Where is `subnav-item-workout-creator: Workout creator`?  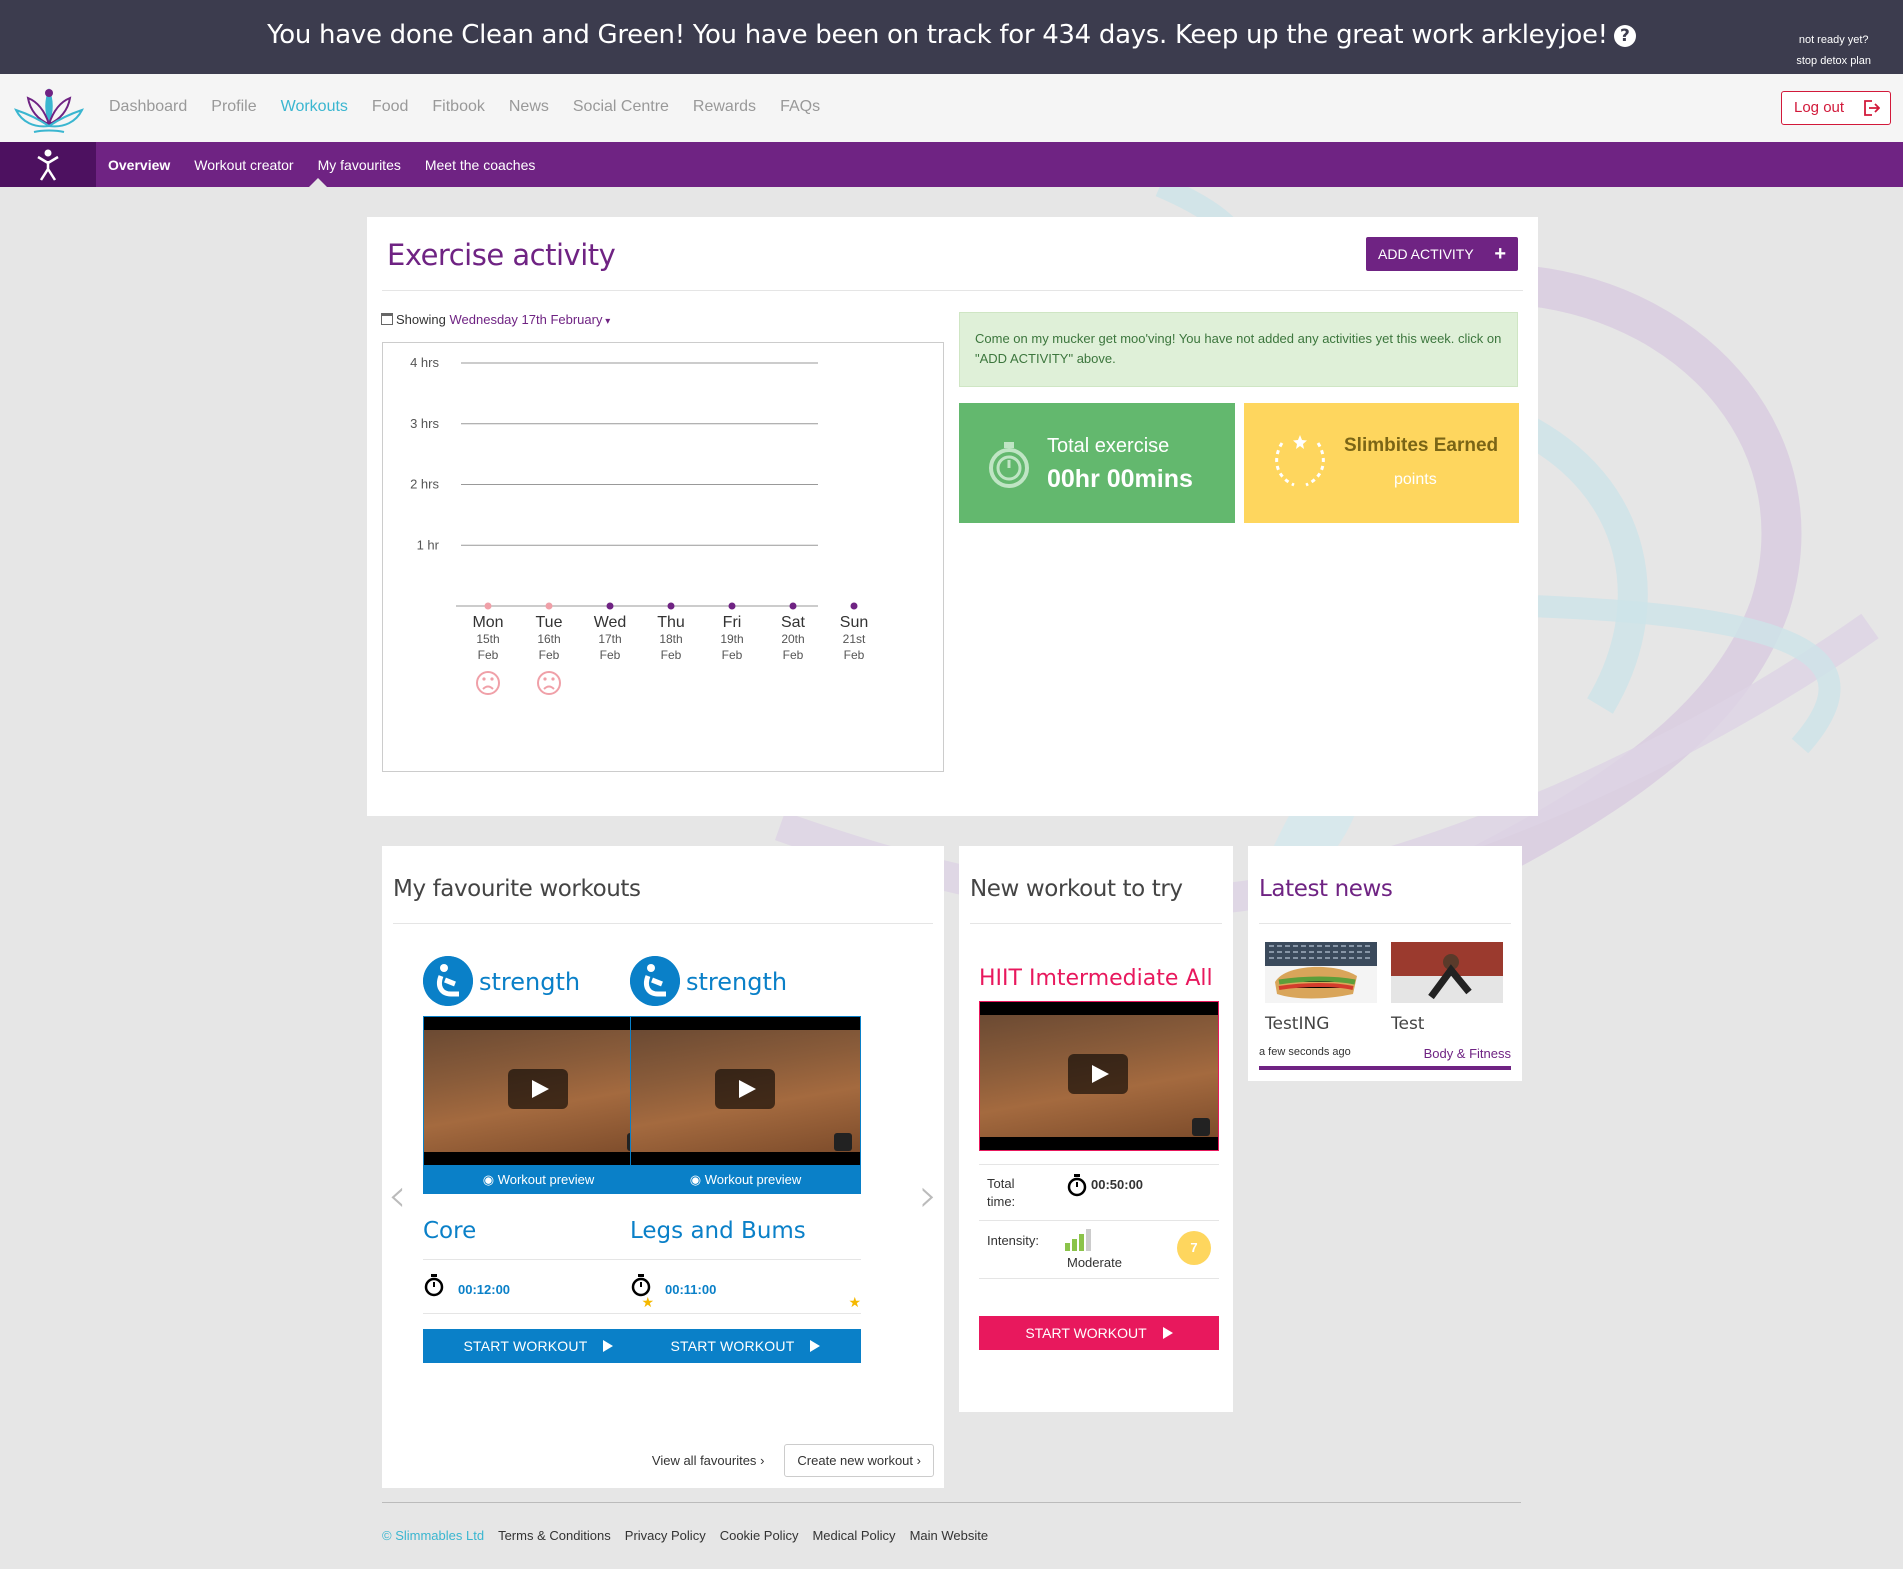
subnav-item-workout-creator: Workout creator is located at coordinates (243, 165).